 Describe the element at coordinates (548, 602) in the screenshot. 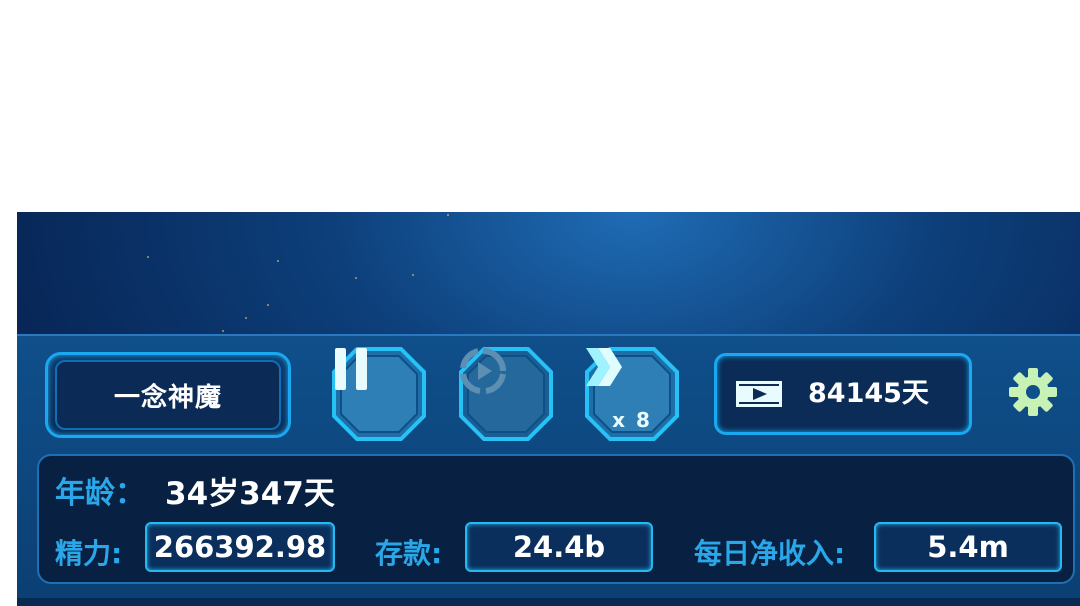

I see `bottom-strip` at that location.